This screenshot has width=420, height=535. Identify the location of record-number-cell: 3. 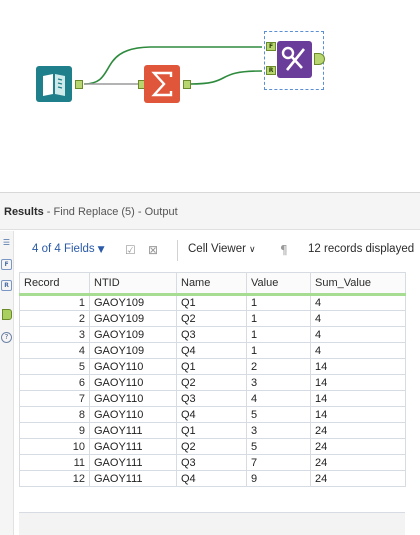
(54, 334).